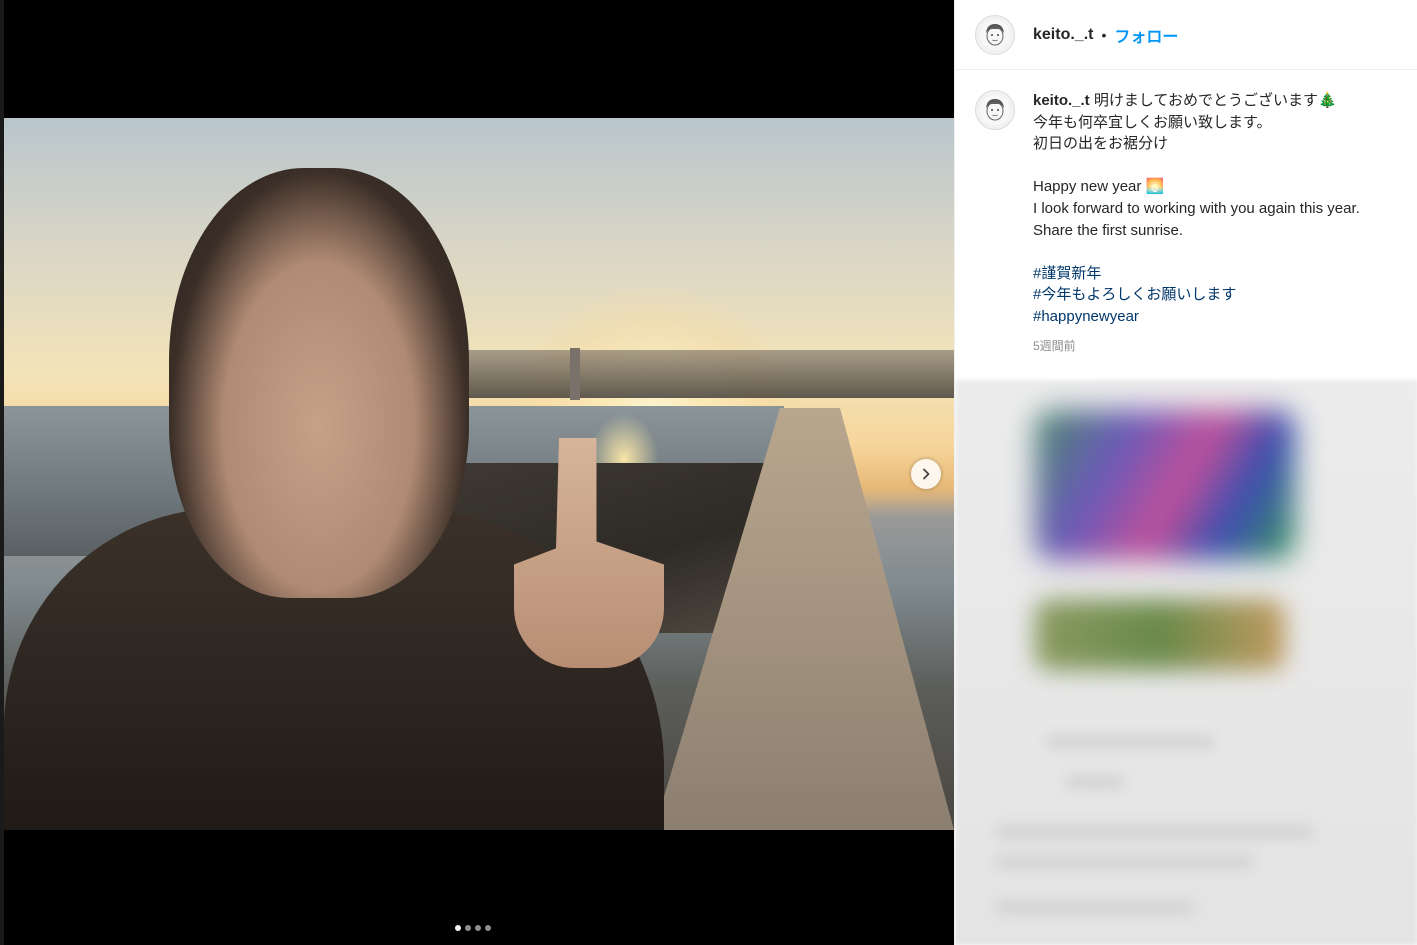 Image resolution: width=1417 pixels, height=945 pixels. I want to click on avatar, so click(995, 34).